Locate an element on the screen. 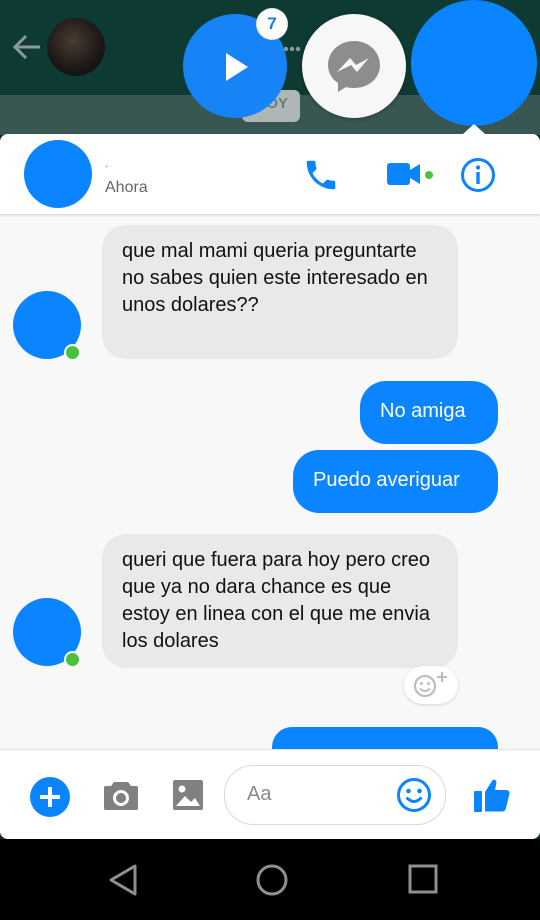 This screenshot has width=540, height=920. add-reaction-icon is located at coordinates (430, 685).